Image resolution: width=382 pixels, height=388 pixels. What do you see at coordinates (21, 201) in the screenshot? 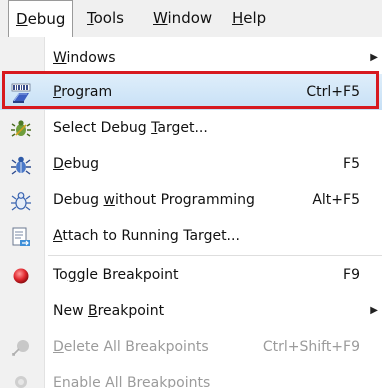
I see `bug-outline-icon` at bounding box center [21, 201].